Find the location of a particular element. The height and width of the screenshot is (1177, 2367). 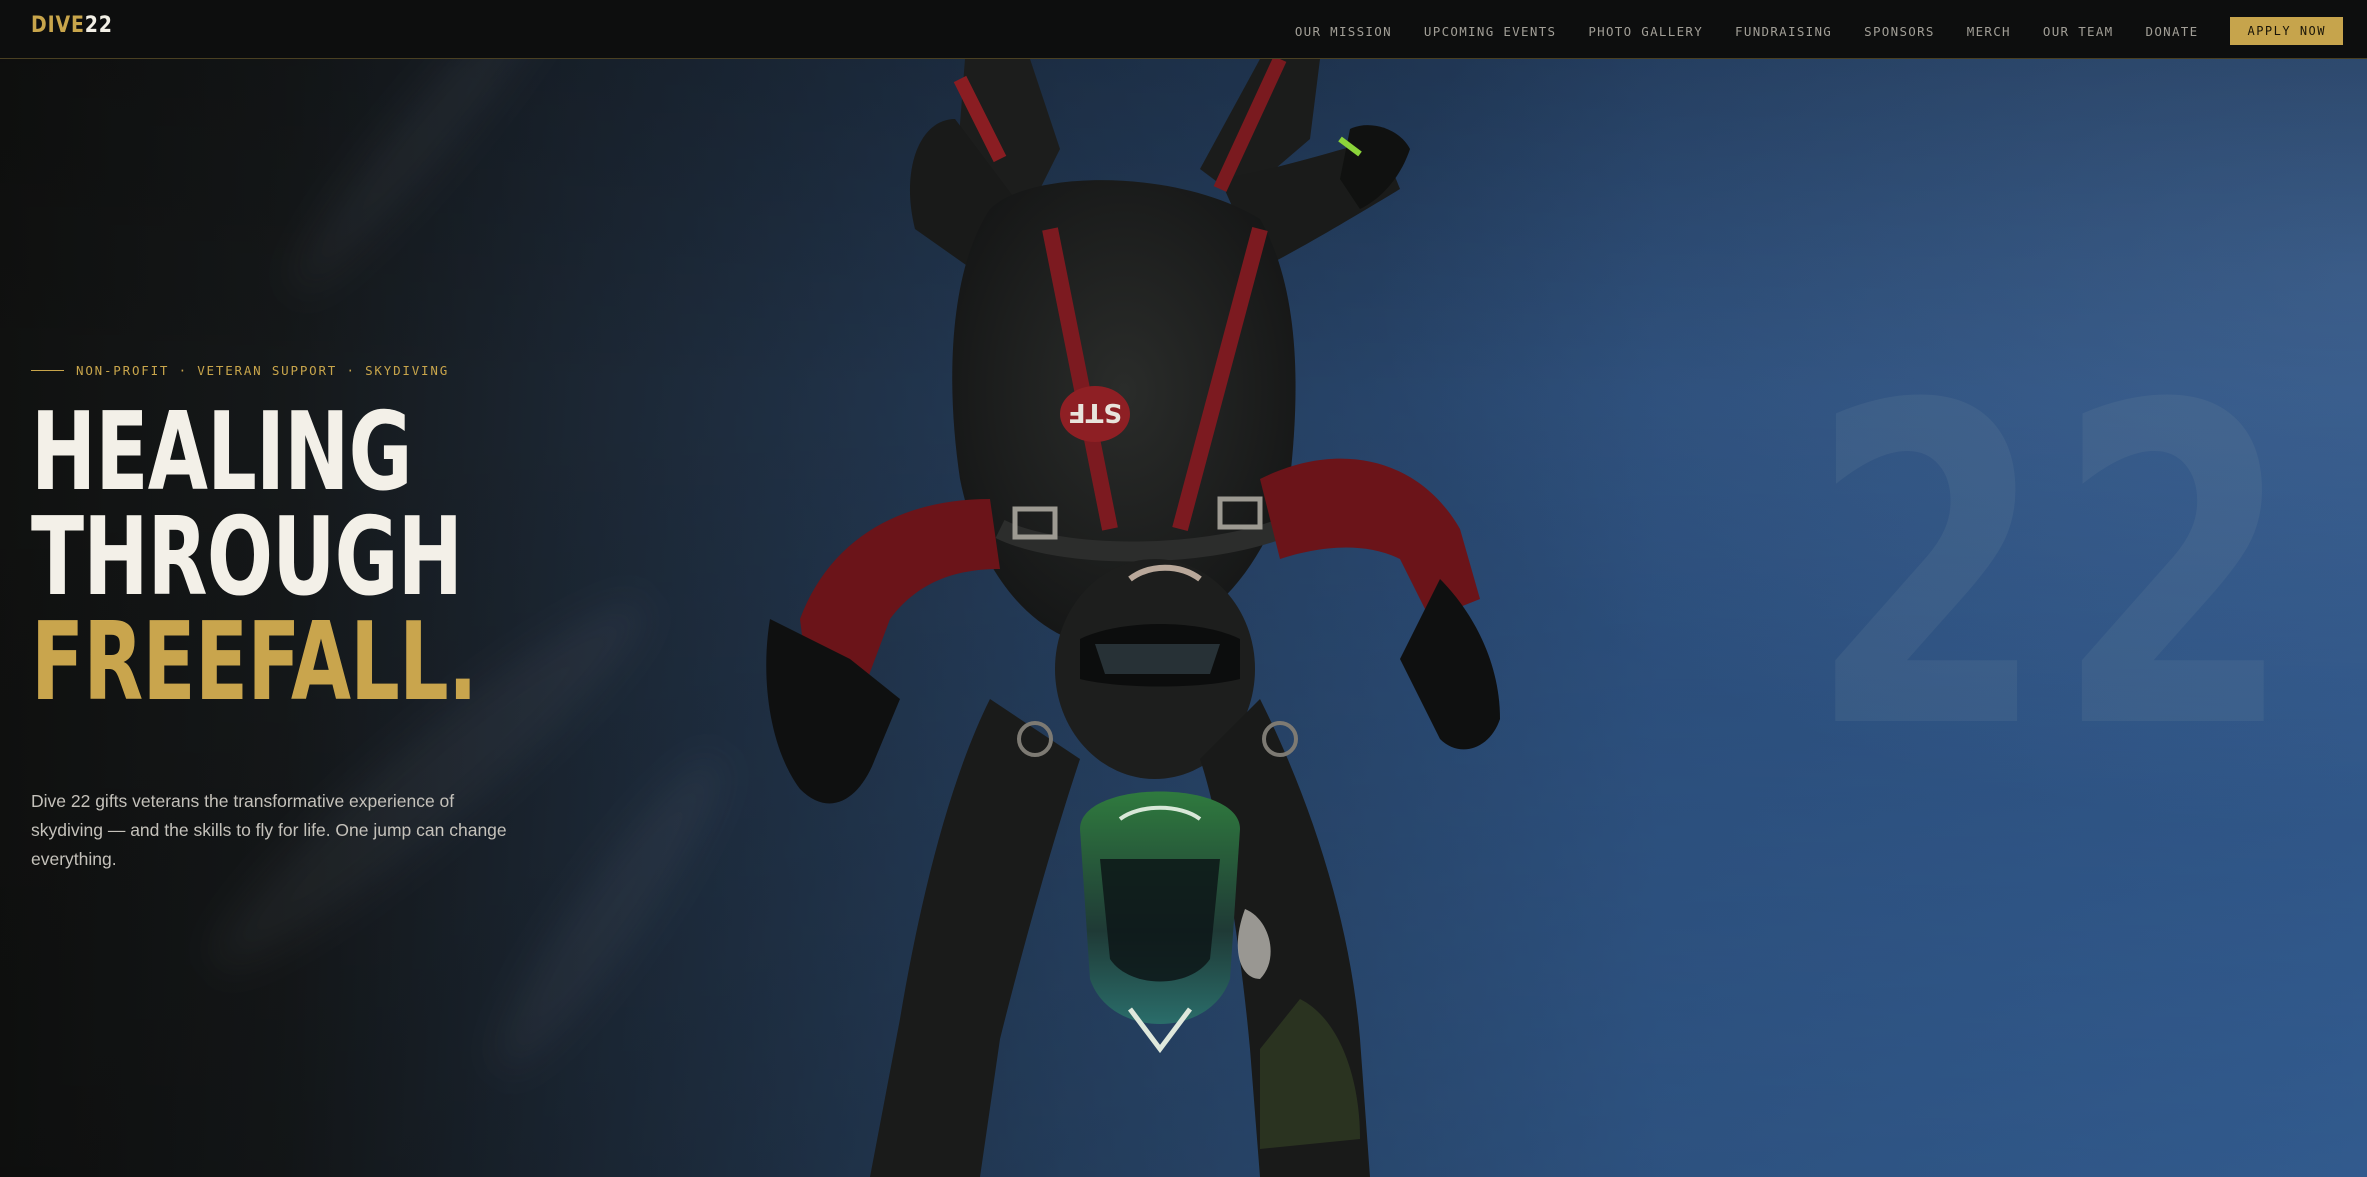

logo-22-text: 22 is located at coordinates (98, 25).